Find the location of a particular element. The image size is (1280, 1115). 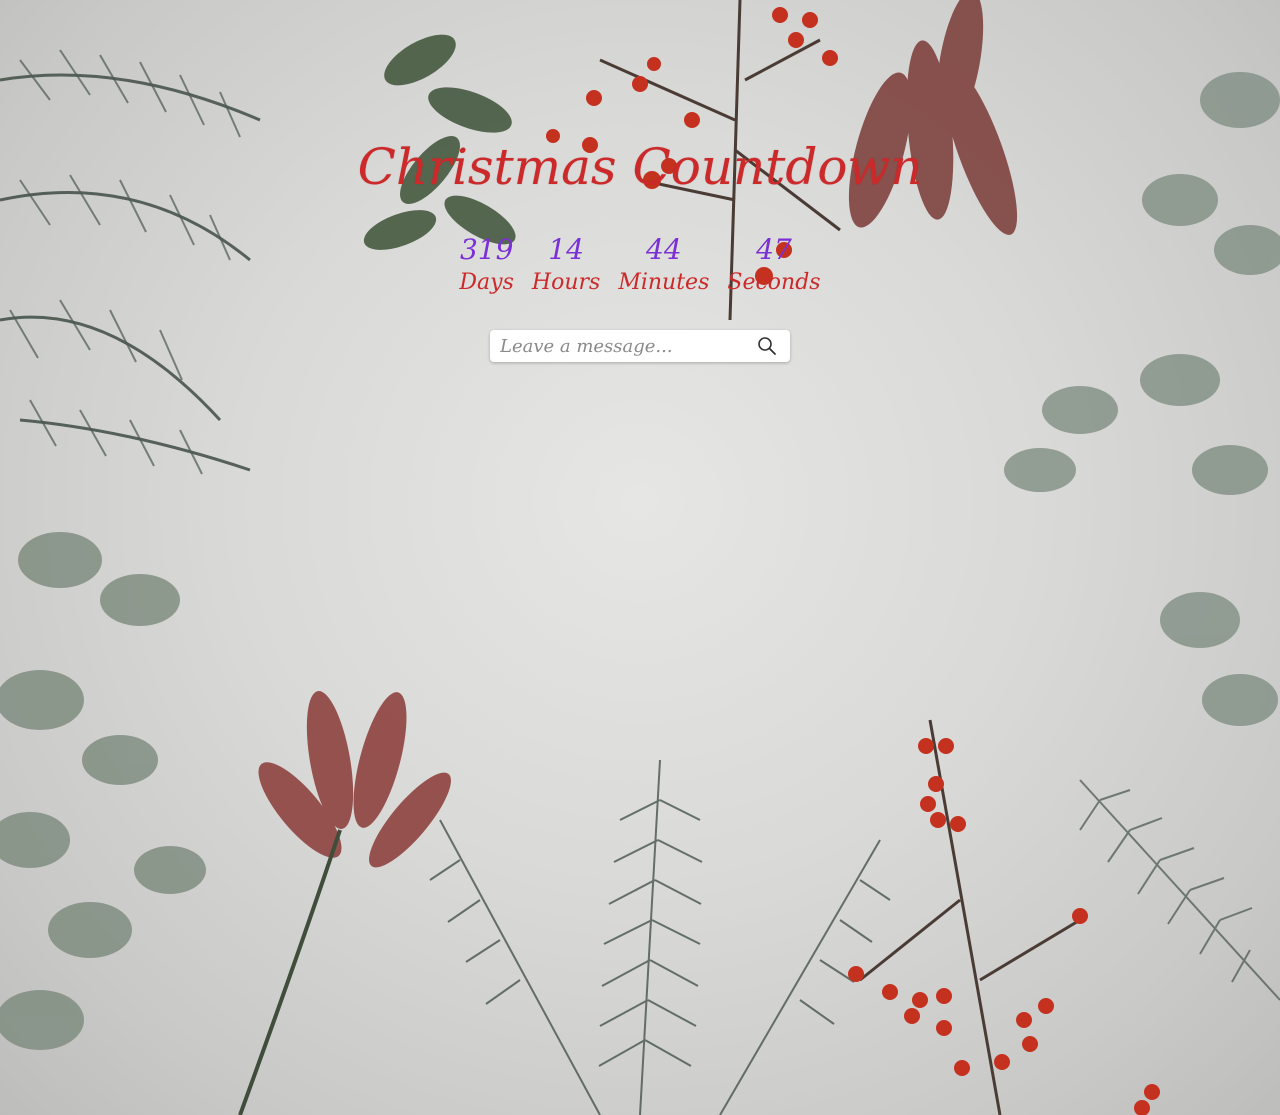

countdown-timer: 319 Days 14 Hours 44 Minutes 47 Seconds is located at coordinates (639, 267).